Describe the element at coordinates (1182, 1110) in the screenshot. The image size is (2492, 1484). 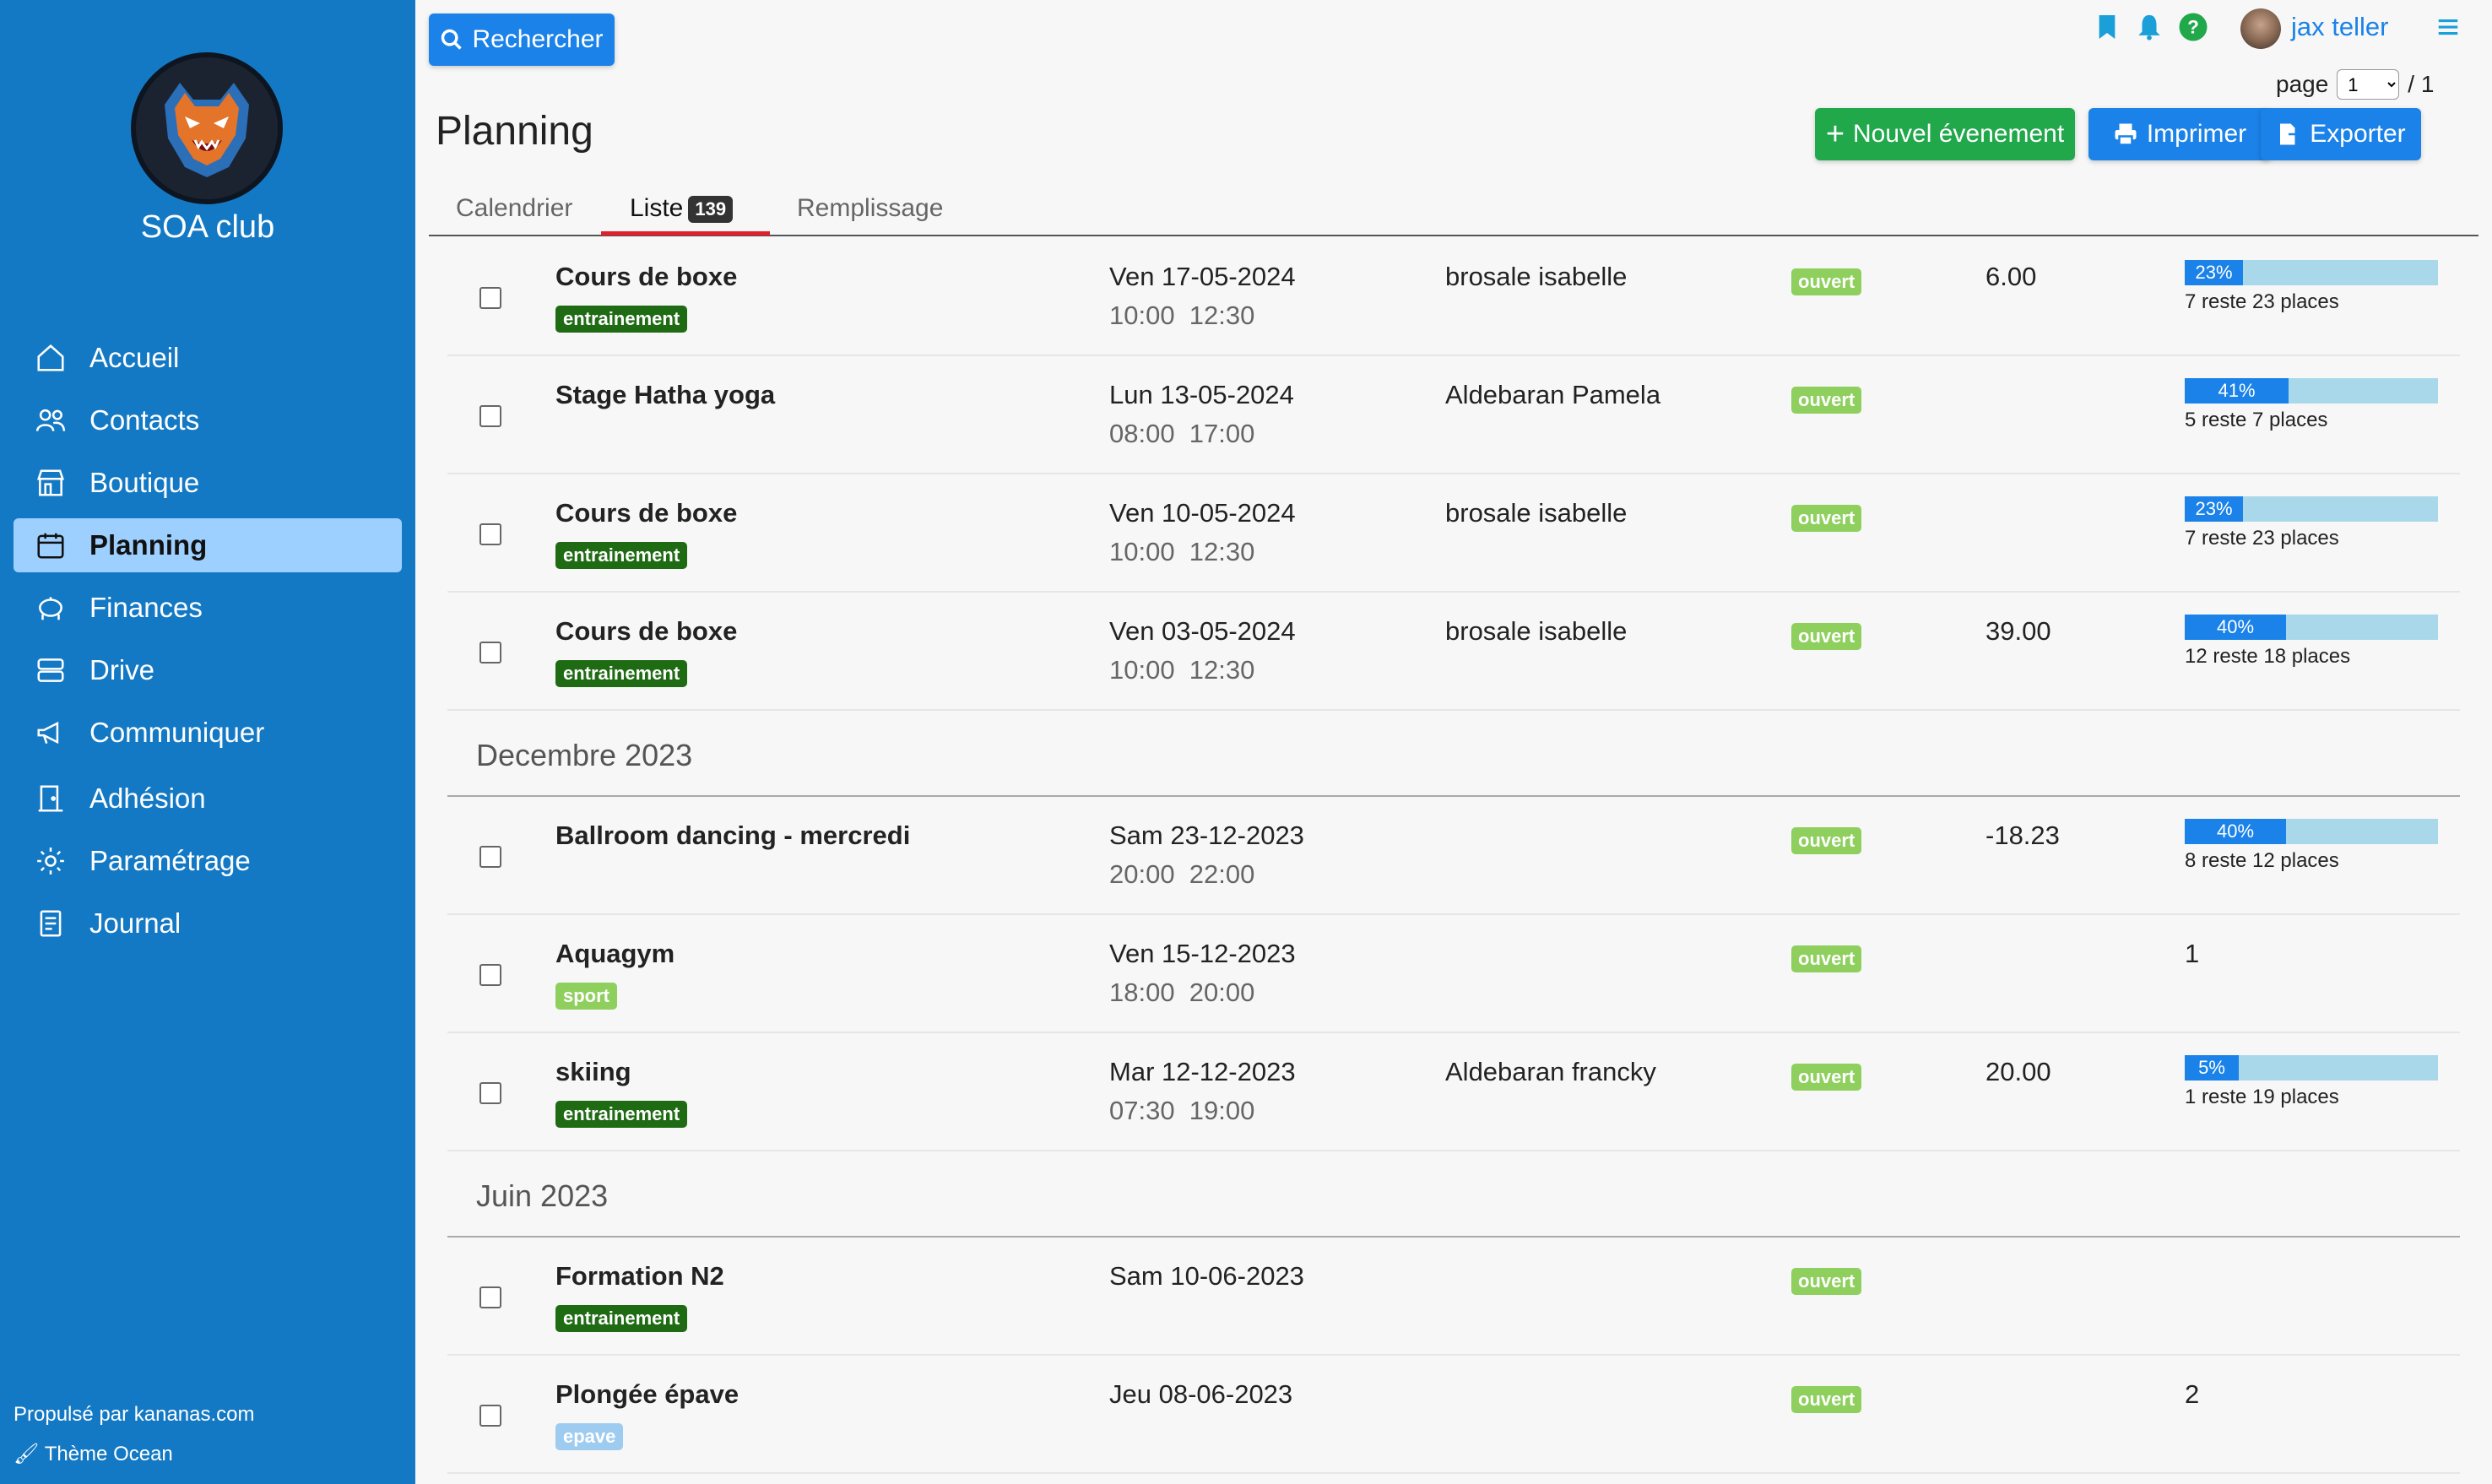
I see `event-time: 07:30 19:00` at that location.